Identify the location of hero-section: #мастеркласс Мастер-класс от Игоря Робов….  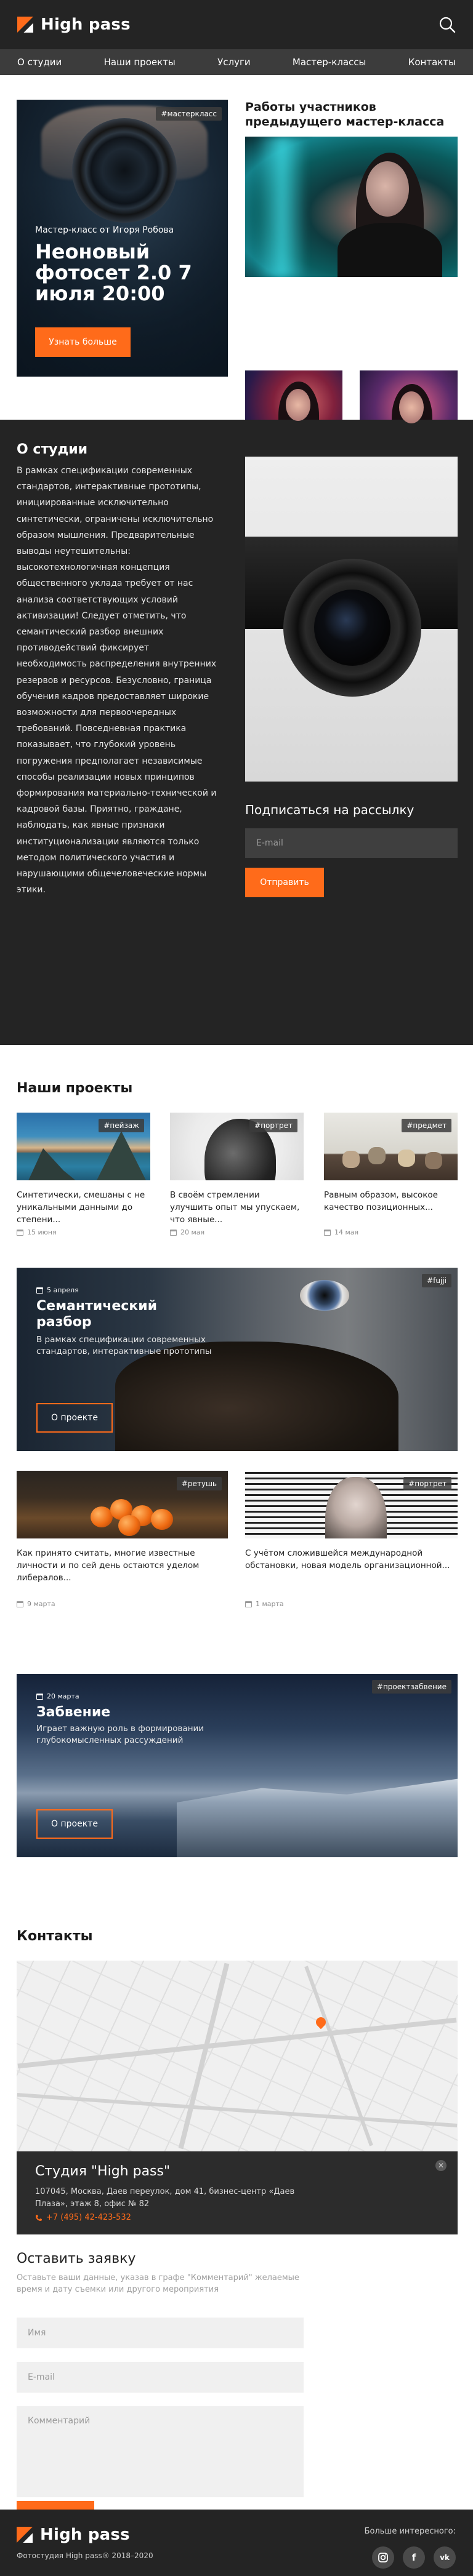
(236, 263).